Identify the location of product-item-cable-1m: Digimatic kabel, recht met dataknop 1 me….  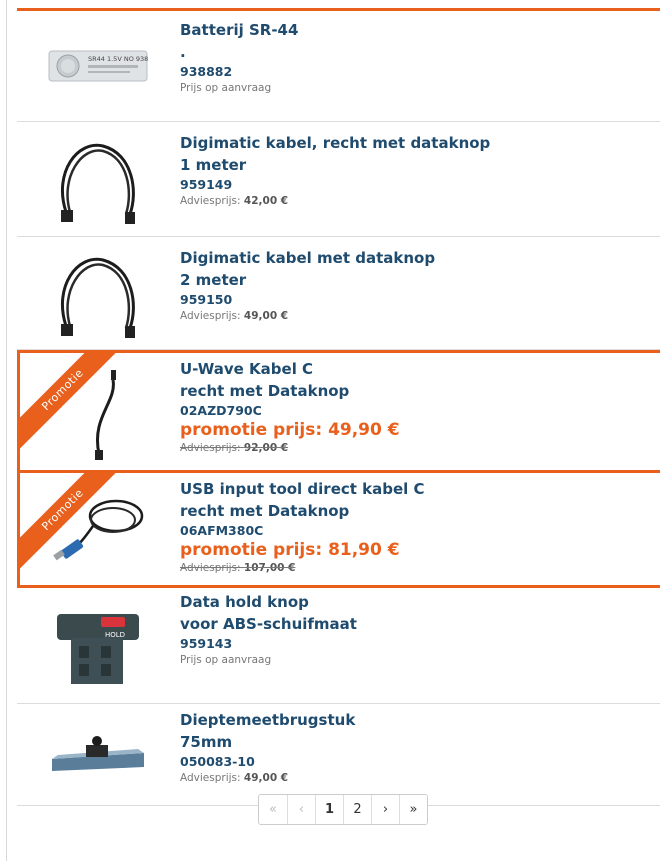
(338, 179).